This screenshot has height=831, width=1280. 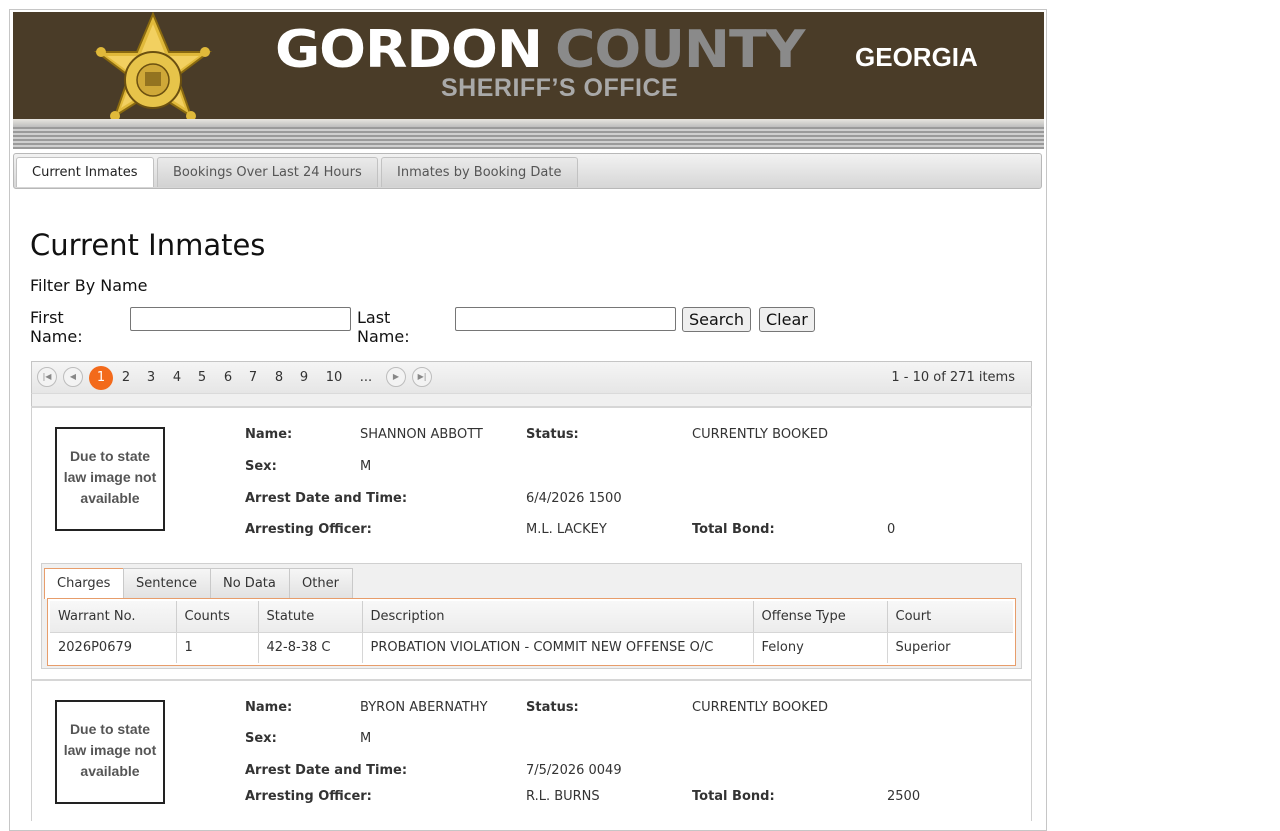 I want to click on page-link-2: 2, so click(x=126, y=378).